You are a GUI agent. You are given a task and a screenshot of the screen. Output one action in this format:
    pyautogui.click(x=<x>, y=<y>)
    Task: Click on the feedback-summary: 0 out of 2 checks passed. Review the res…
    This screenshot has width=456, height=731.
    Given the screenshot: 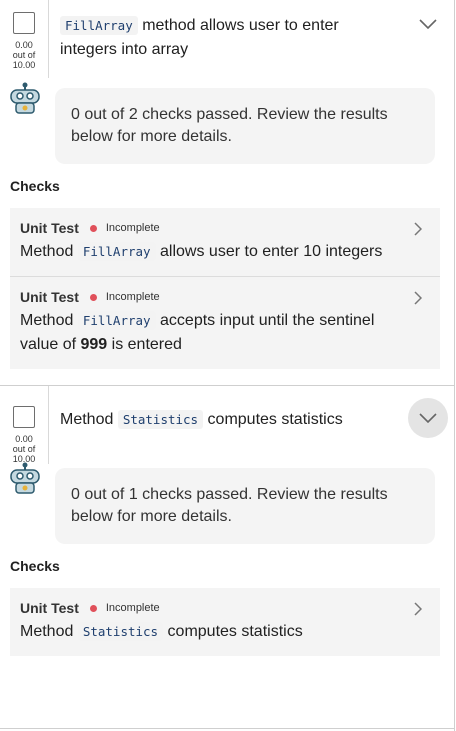 What is the action you would take?
    pyautogui.click(x=245, y=126)
    